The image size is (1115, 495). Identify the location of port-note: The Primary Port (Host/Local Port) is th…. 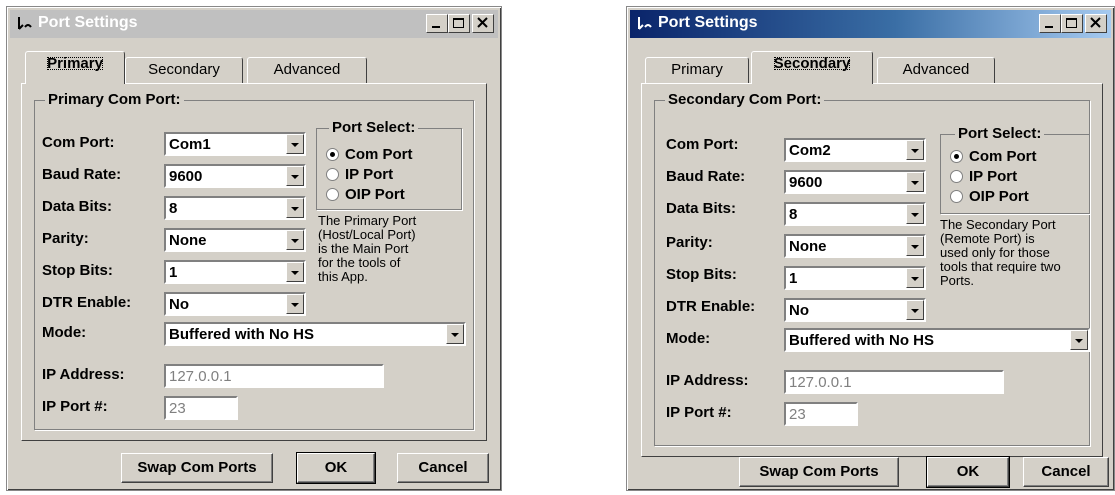
(367, 249).